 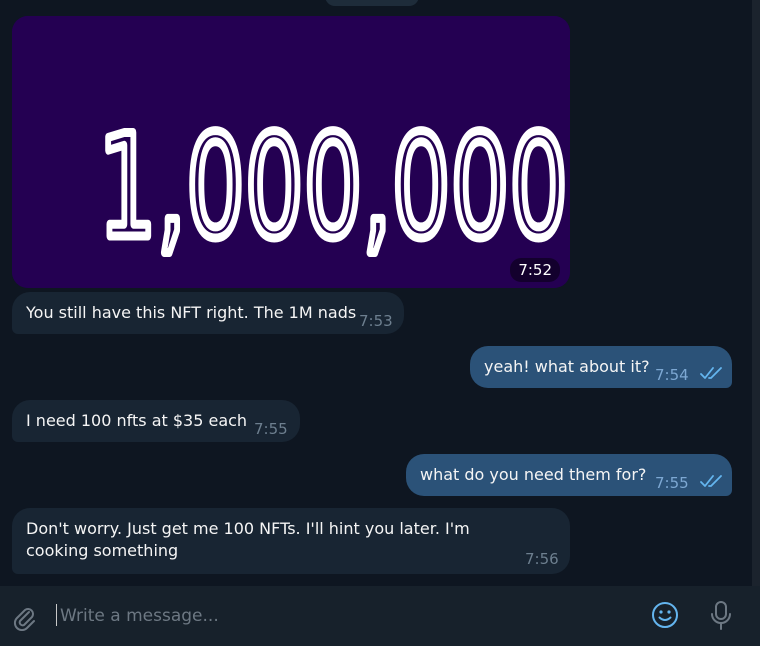 I want to click on text-cursor, so click(x=56, y=615).